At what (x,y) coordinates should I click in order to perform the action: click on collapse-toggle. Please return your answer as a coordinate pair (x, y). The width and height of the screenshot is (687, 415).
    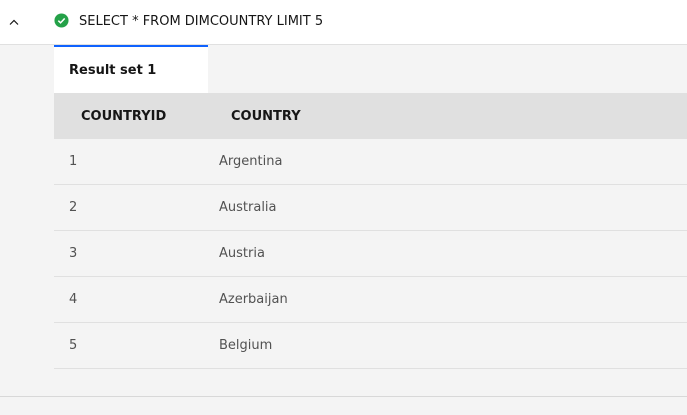
    Looking at the image, I should click on (14, 22).